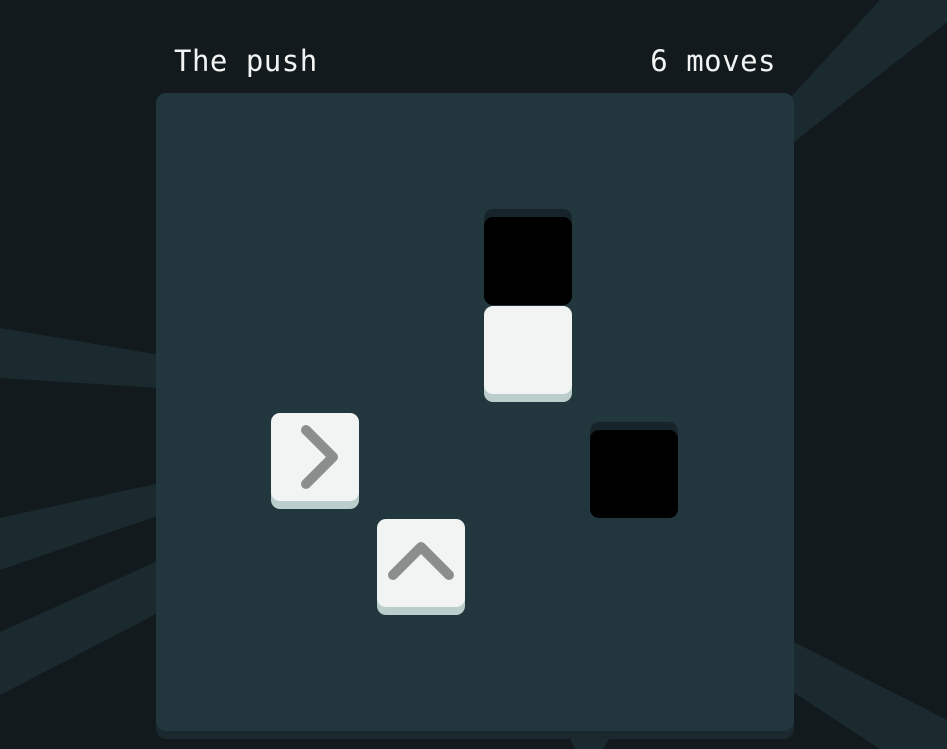 This screenshot has width=947, height=749. I want to click on plain-block-tile, so click(528, 350).